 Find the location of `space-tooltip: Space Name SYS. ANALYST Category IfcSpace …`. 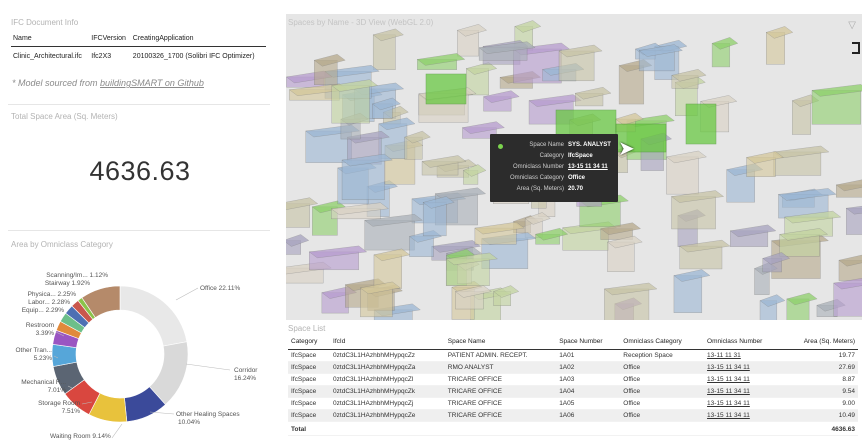

space-tooltip: Space Name SYS. ANALYST Category IfcSpace … is located at coordinates (554, 168).